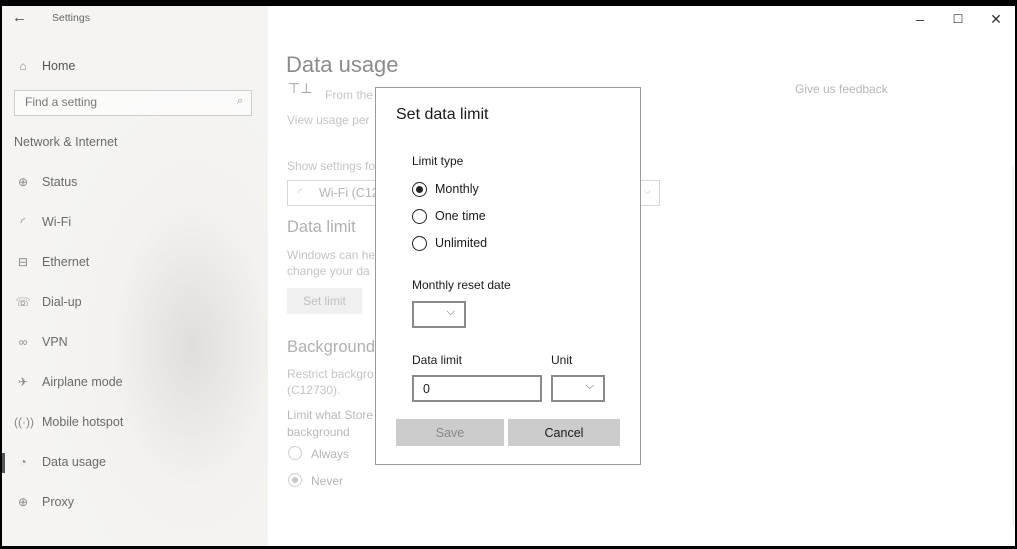  Describe the element at coordinates (23, 462) in the screenshot. I see `data-usage-icon: ◔` at that location.